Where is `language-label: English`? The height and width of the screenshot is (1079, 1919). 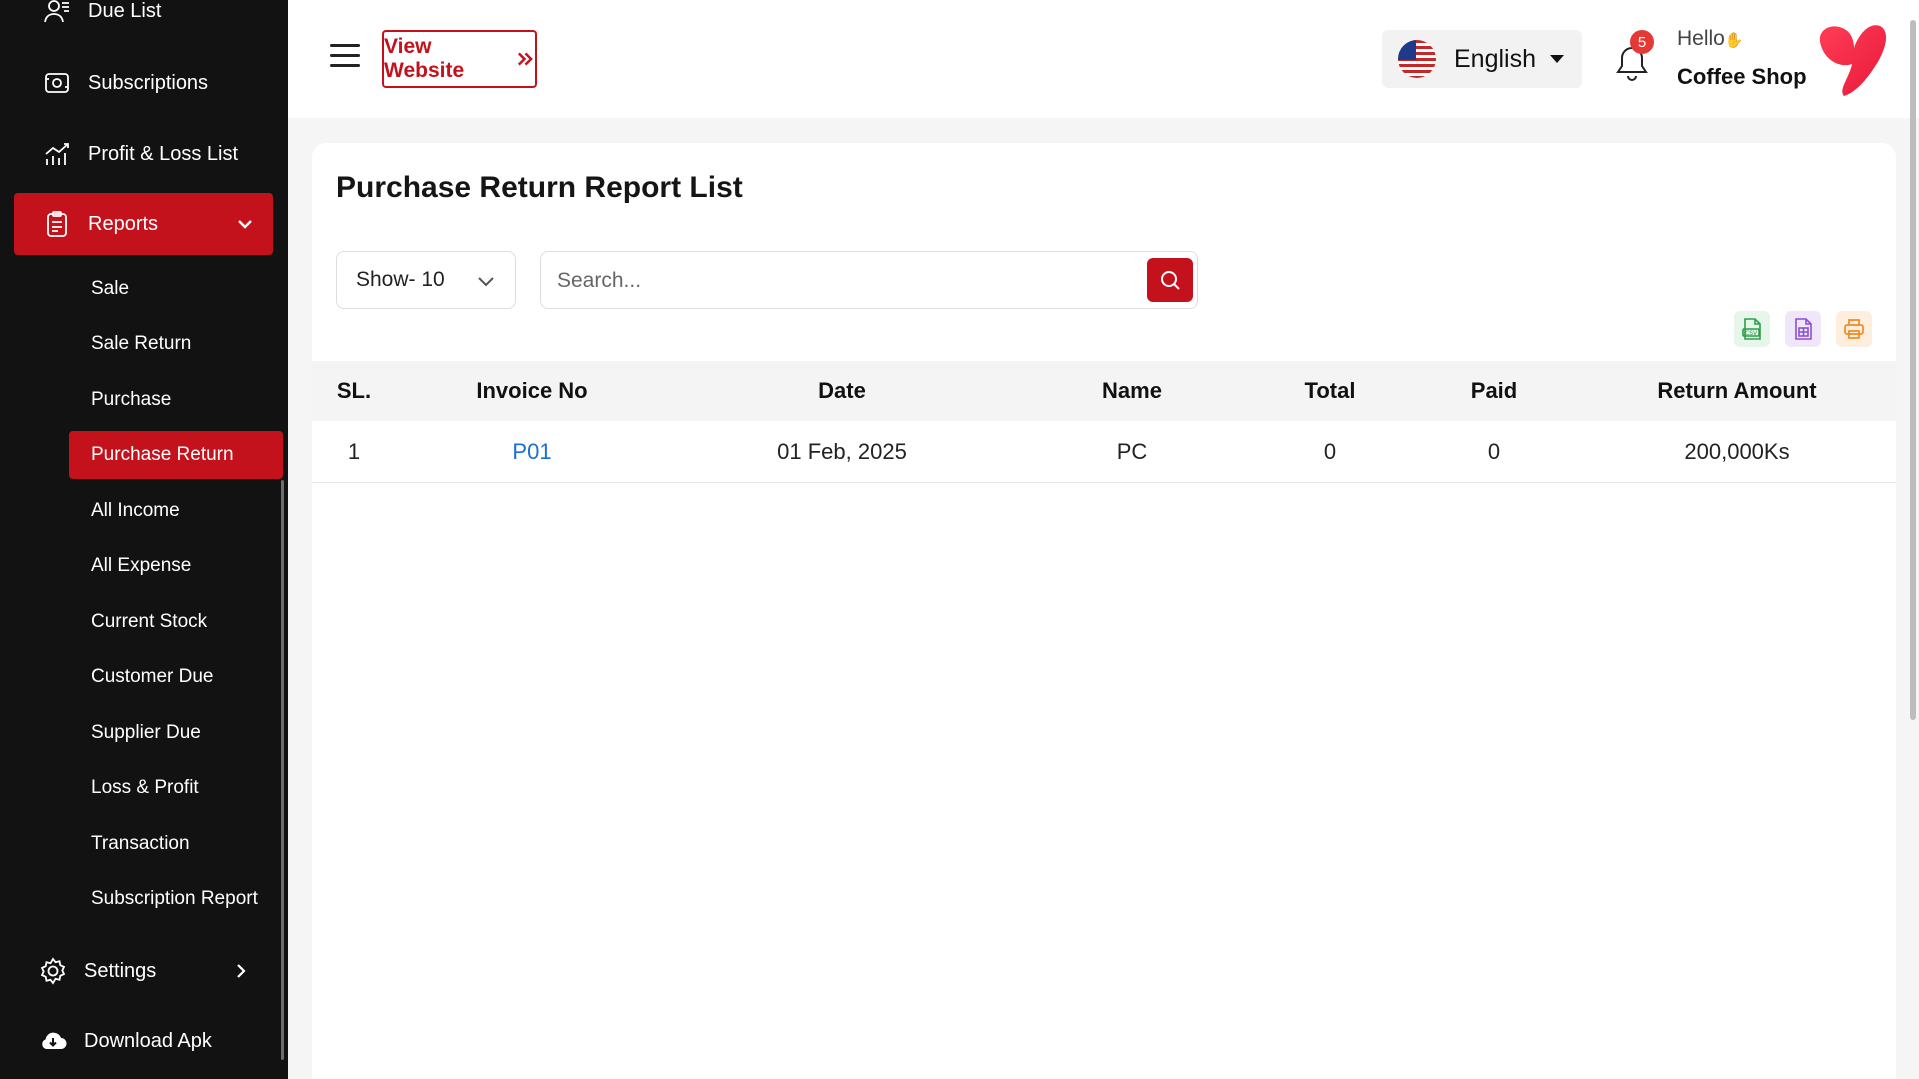
language-label: English is located at coordinates (1495, 58).